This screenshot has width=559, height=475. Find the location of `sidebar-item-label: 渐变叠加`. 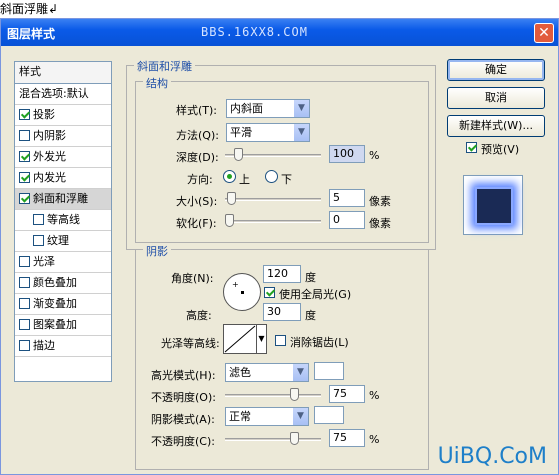

sidebar-item-label: 渐变叠加 is located at coordinates (55, 303).